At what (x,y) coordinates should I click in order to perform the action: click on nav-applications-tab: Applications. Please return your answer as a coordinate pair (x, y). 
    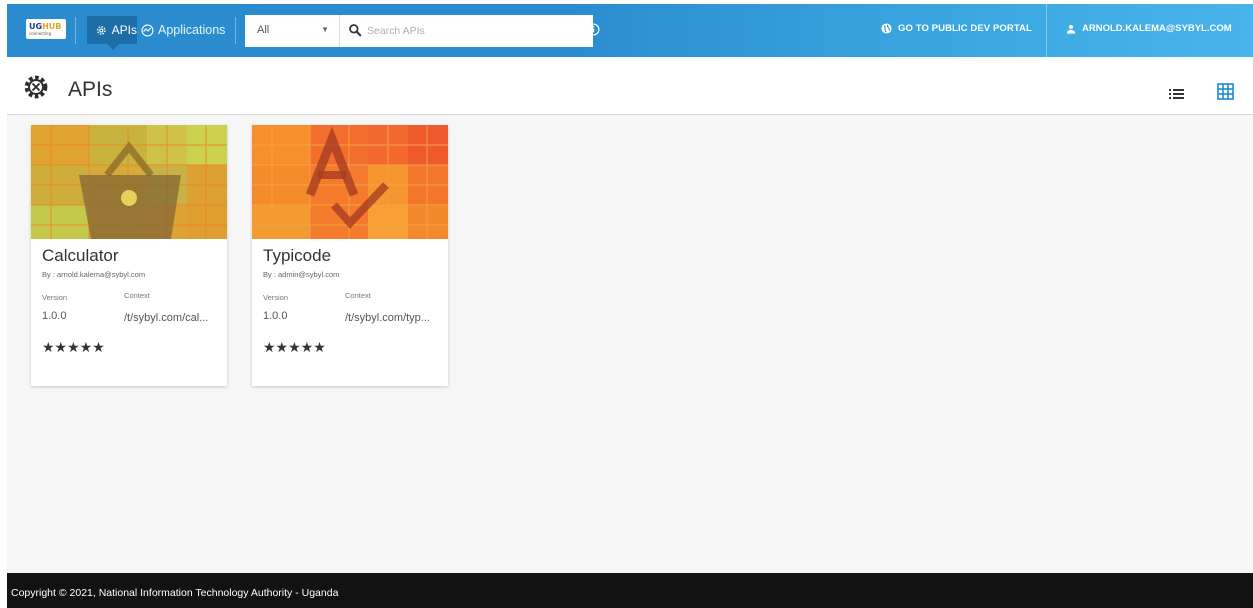
    Looking at the image, I should click on (183, 30).